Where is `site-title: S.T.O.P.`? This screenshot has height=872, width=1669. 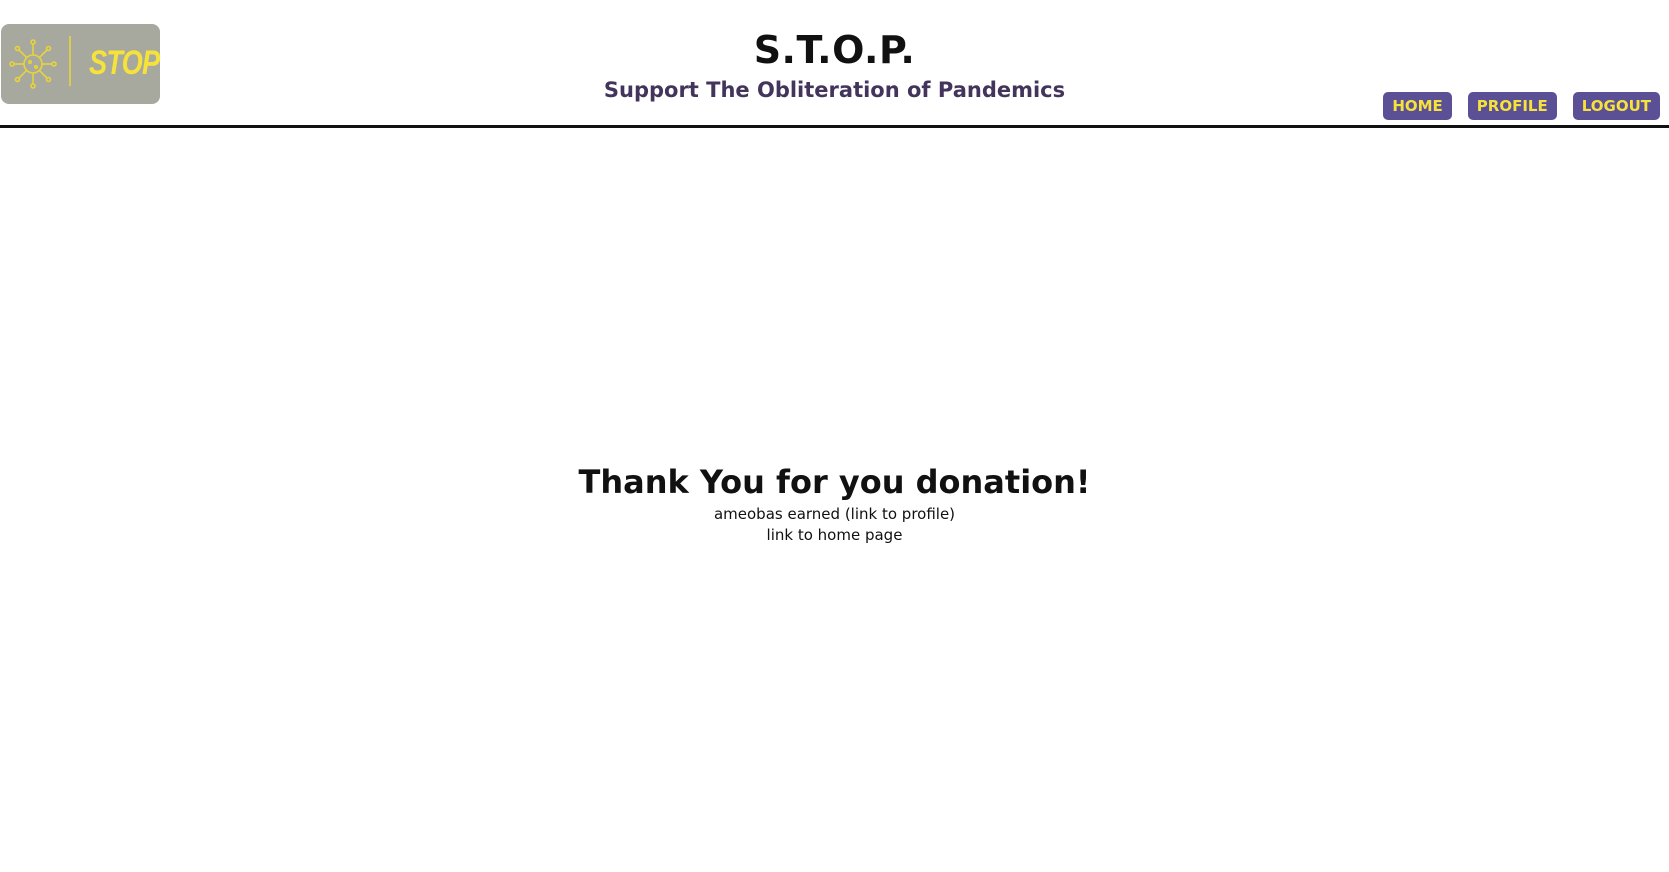 site-title: S.T.O.P. is located at coordinates (834, 50).